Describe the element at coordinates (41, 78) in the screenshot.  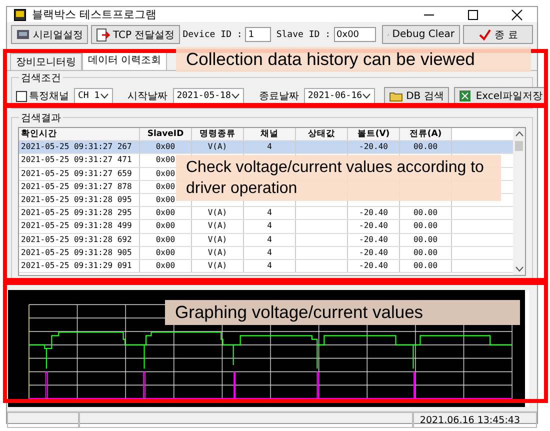
I see `group-title: 검색조건` at that location.